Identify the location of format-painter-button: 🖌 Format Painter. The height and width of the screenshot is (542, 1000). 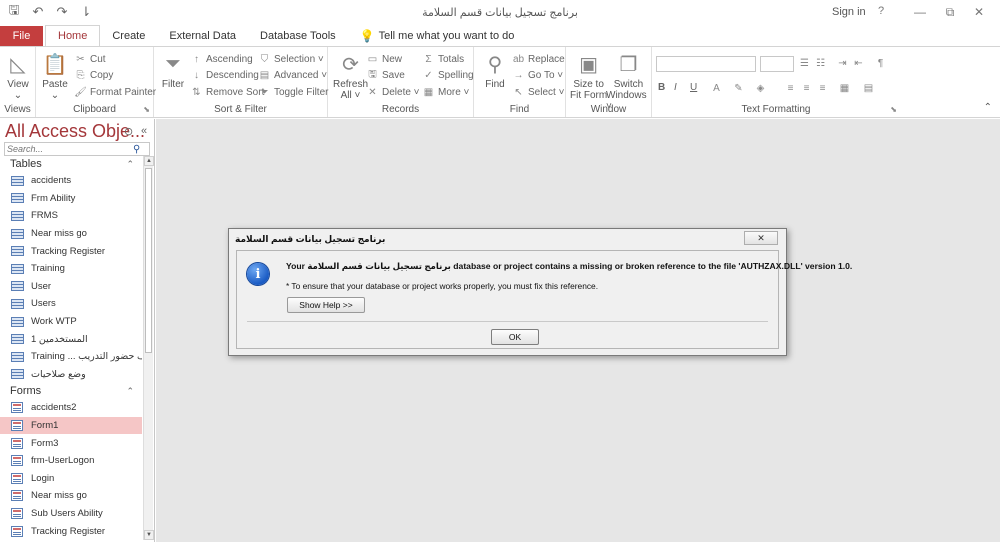
(115, 92).